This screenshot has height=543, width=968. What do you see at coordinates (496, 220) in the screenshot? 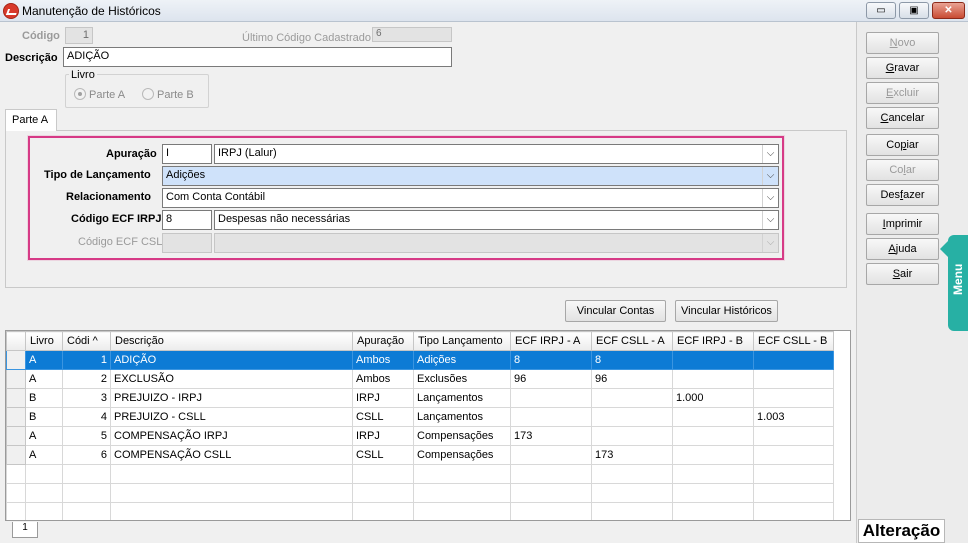
I see `codigo-ecf-irpj-select: Despesas não necessárias ⌵` at bounding box center [496, 220].